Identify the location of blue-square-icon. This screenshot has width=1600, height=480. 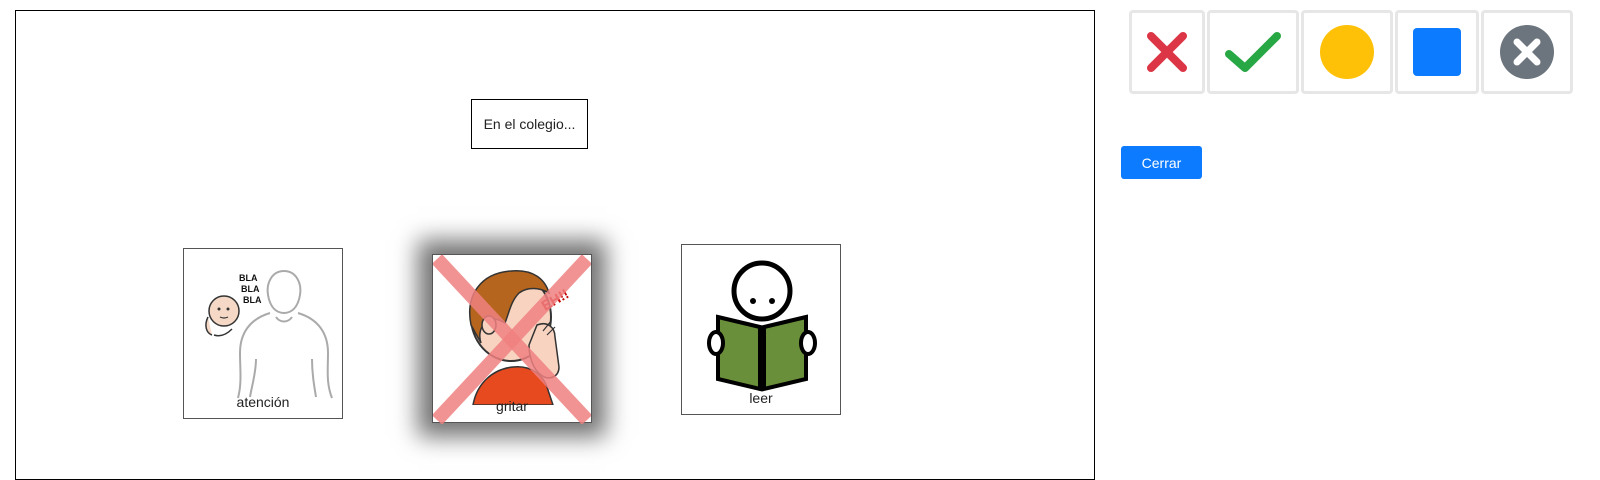
(1437, 52).